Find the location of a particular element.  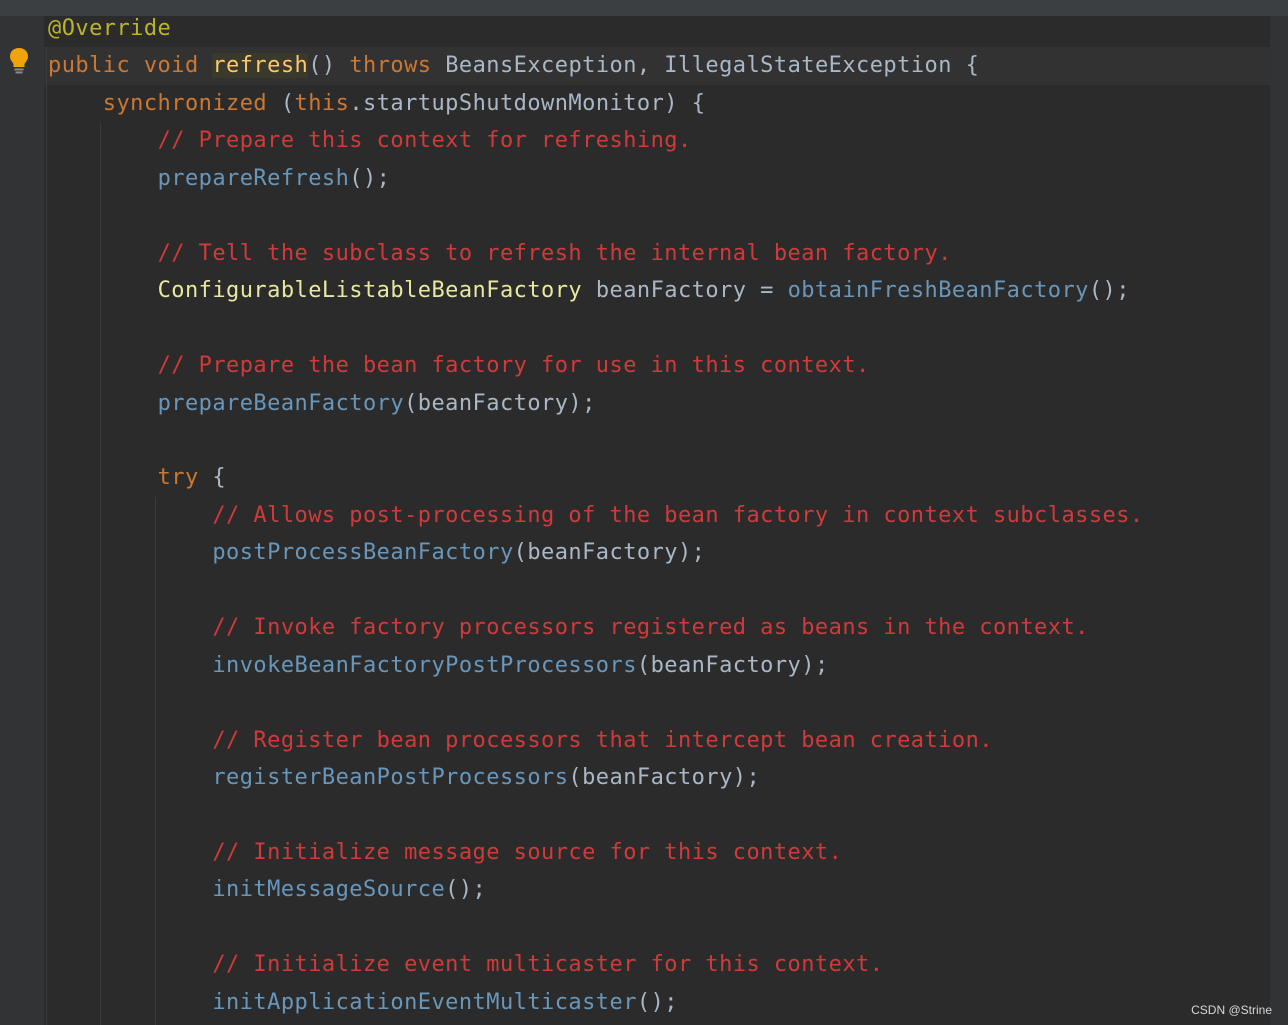

code-token: { is located at coordinates (212, 478).